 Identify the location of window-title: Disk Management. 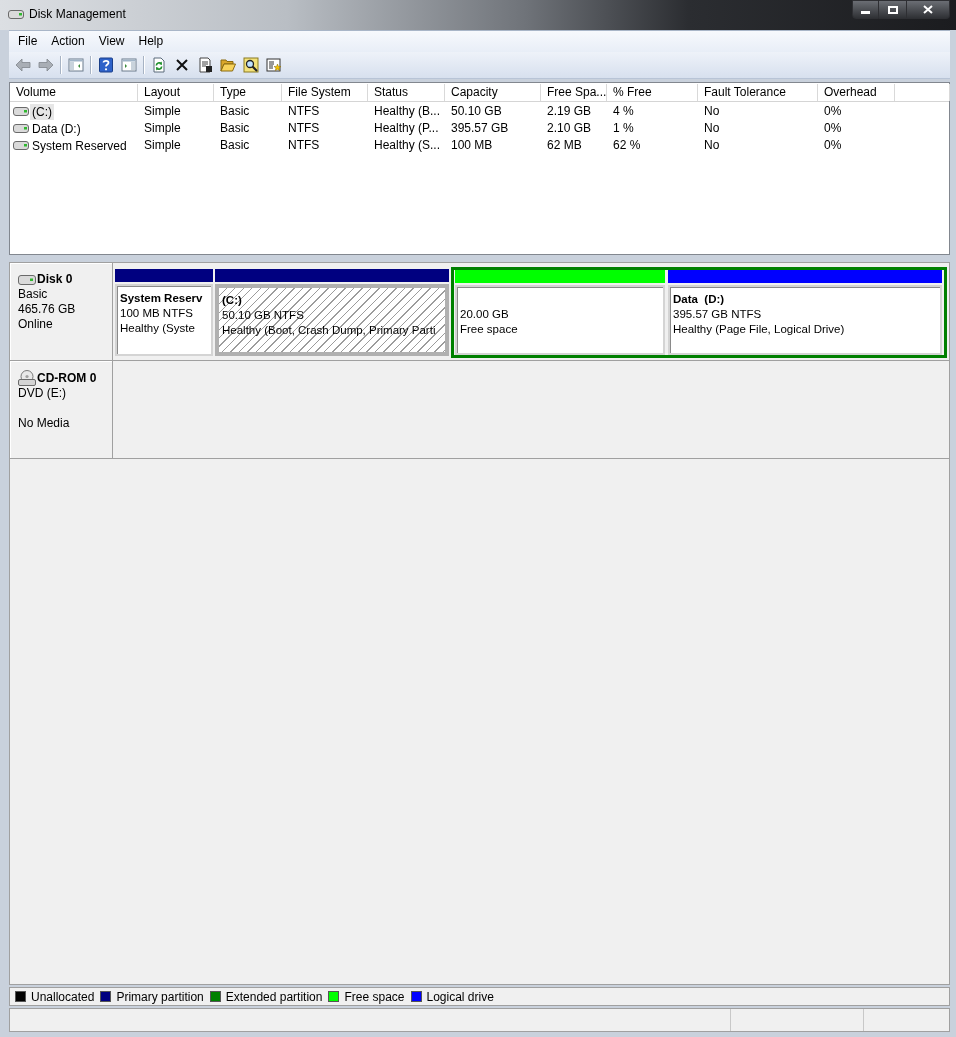
(77, 14).